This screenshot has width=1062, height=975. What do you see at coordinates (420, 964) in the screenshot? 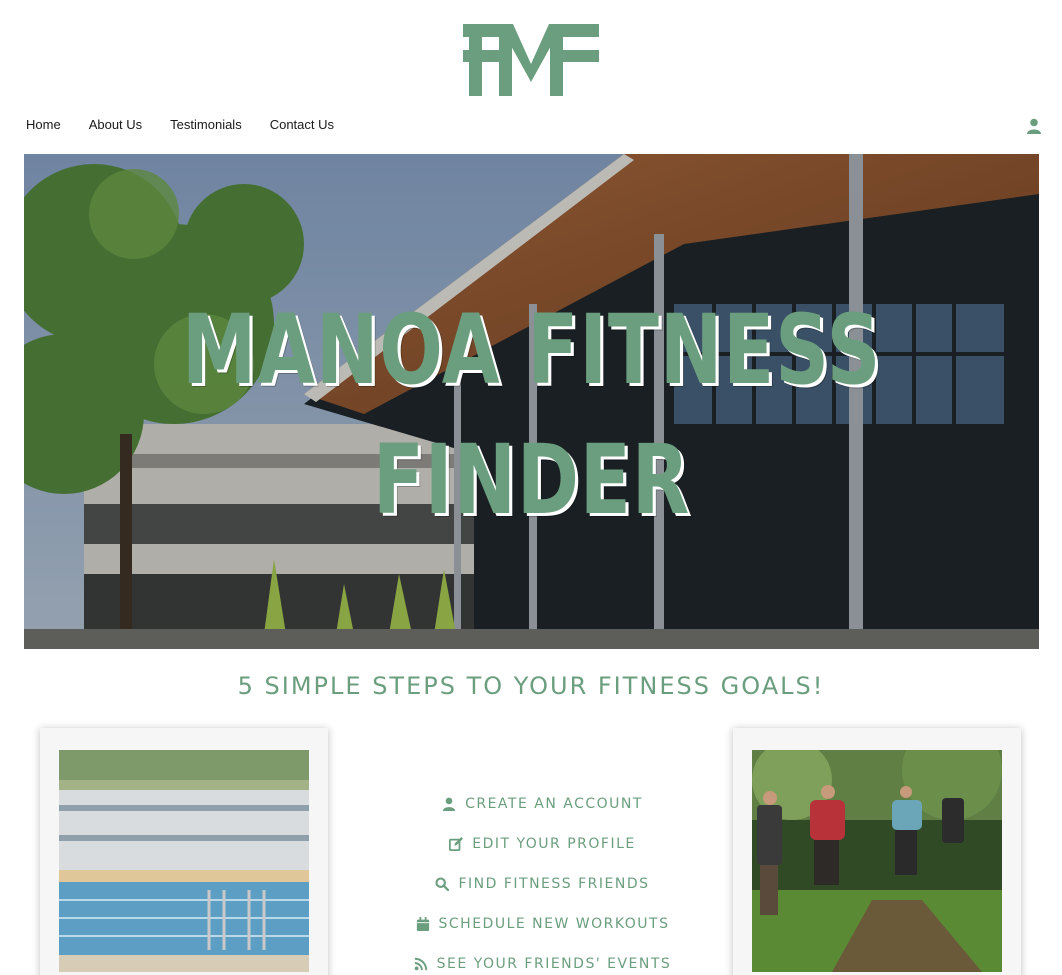
I see `rss-icon` at bounding box center [420, 964].